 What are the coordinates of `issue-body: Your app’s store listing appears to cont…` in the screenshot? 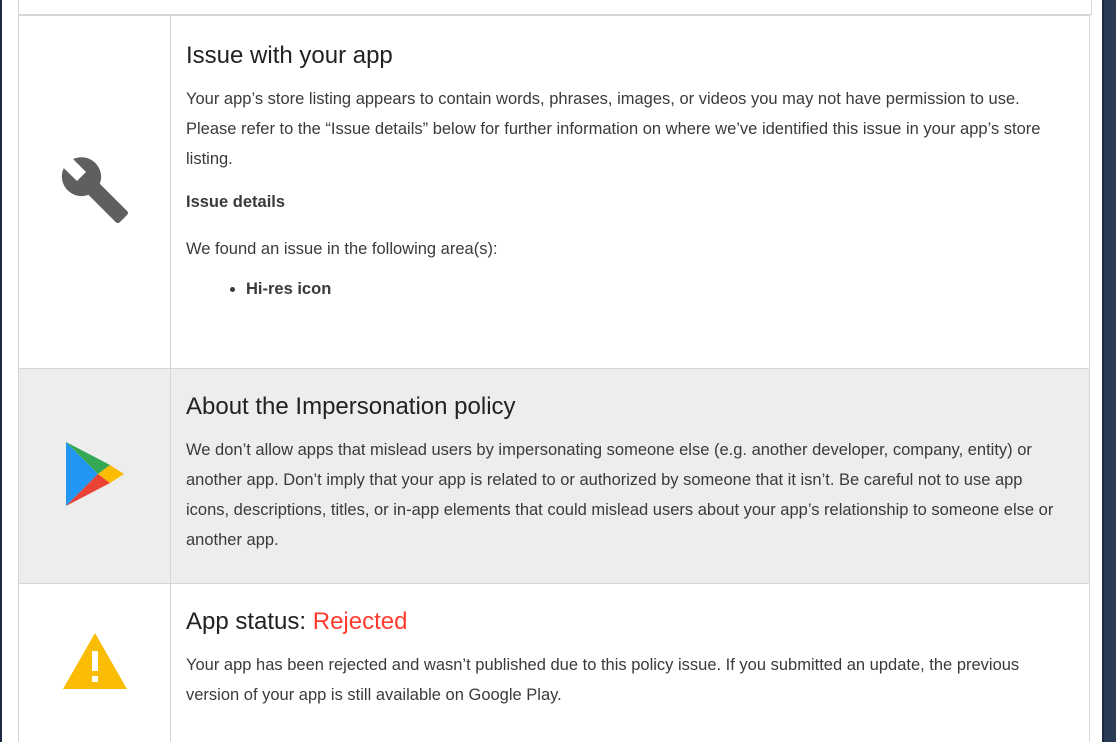 It's located at (613, 129).